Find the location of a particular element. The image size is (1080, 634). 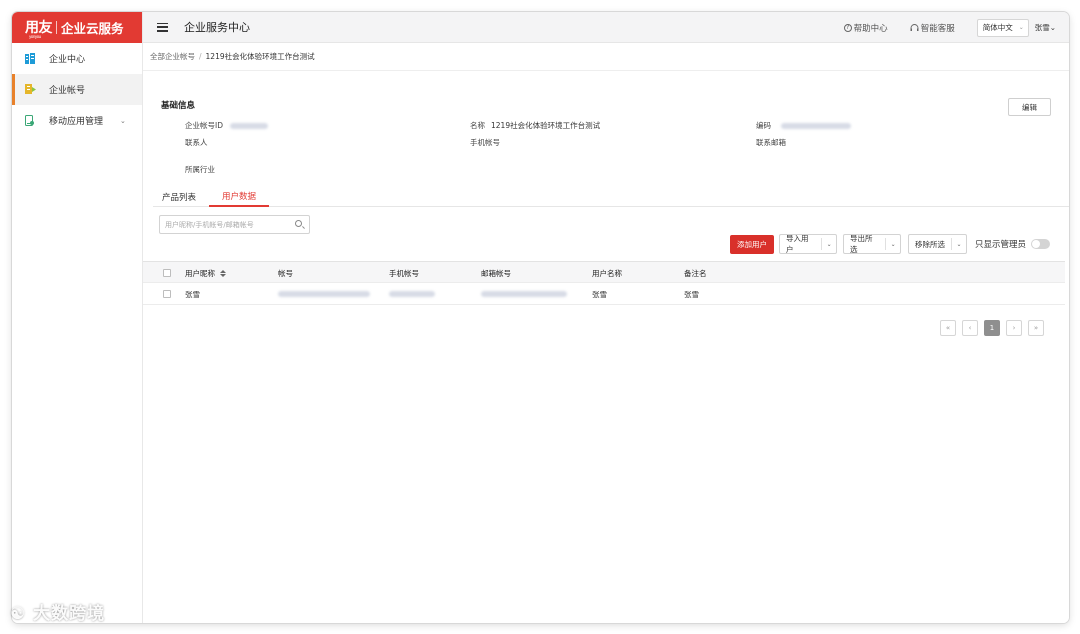

account-icon is located at coordinates (30, 89).